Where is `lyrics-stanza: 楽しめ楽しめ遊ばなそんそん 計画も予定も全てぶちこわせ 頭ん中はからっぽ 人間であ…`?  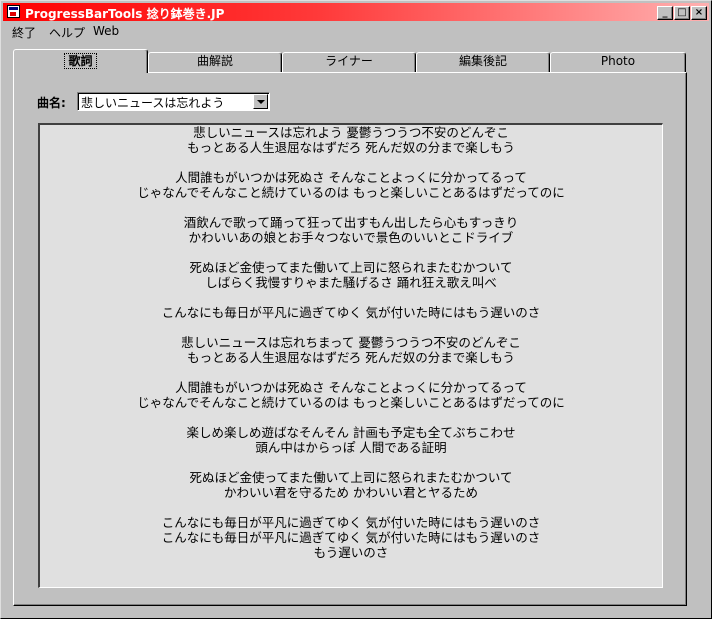
lyrics-stanza: 楽しめ楽しめ遊ばなそんそん 計画も予定も全てぶちこわせ 頭ん中はからっぽ 人間であ… is located at coordinates (351, 440).